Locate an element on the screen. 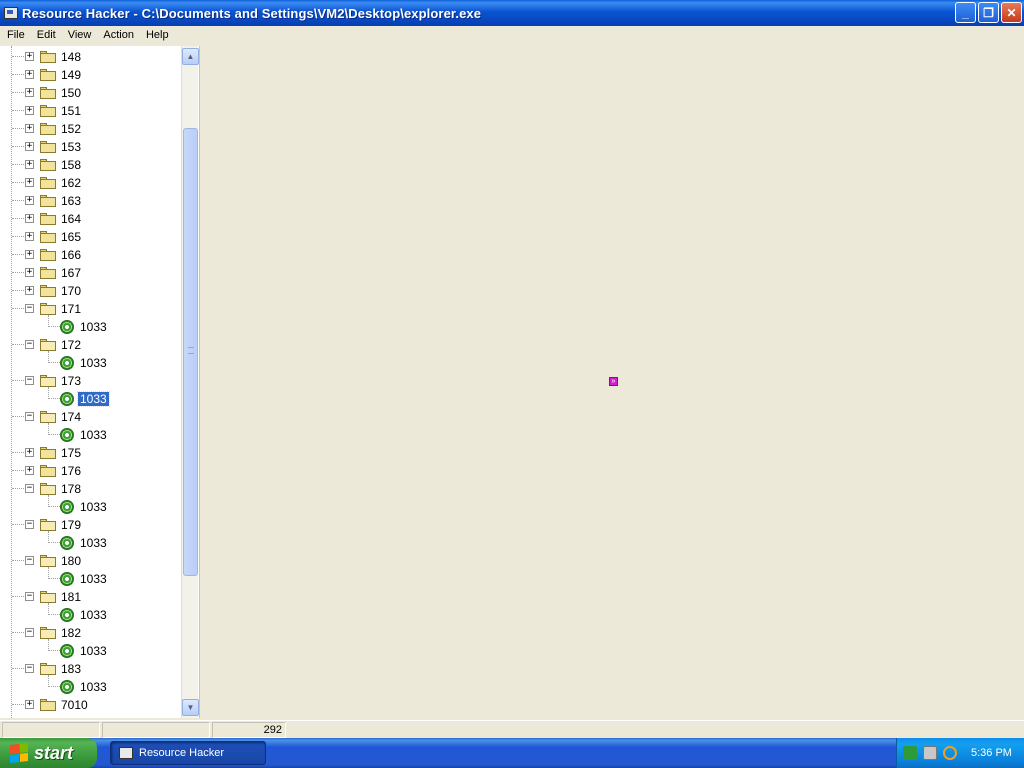 This screenshot has width=1024, height=768. tree-node: +165 is located at coordinates (90, 237).